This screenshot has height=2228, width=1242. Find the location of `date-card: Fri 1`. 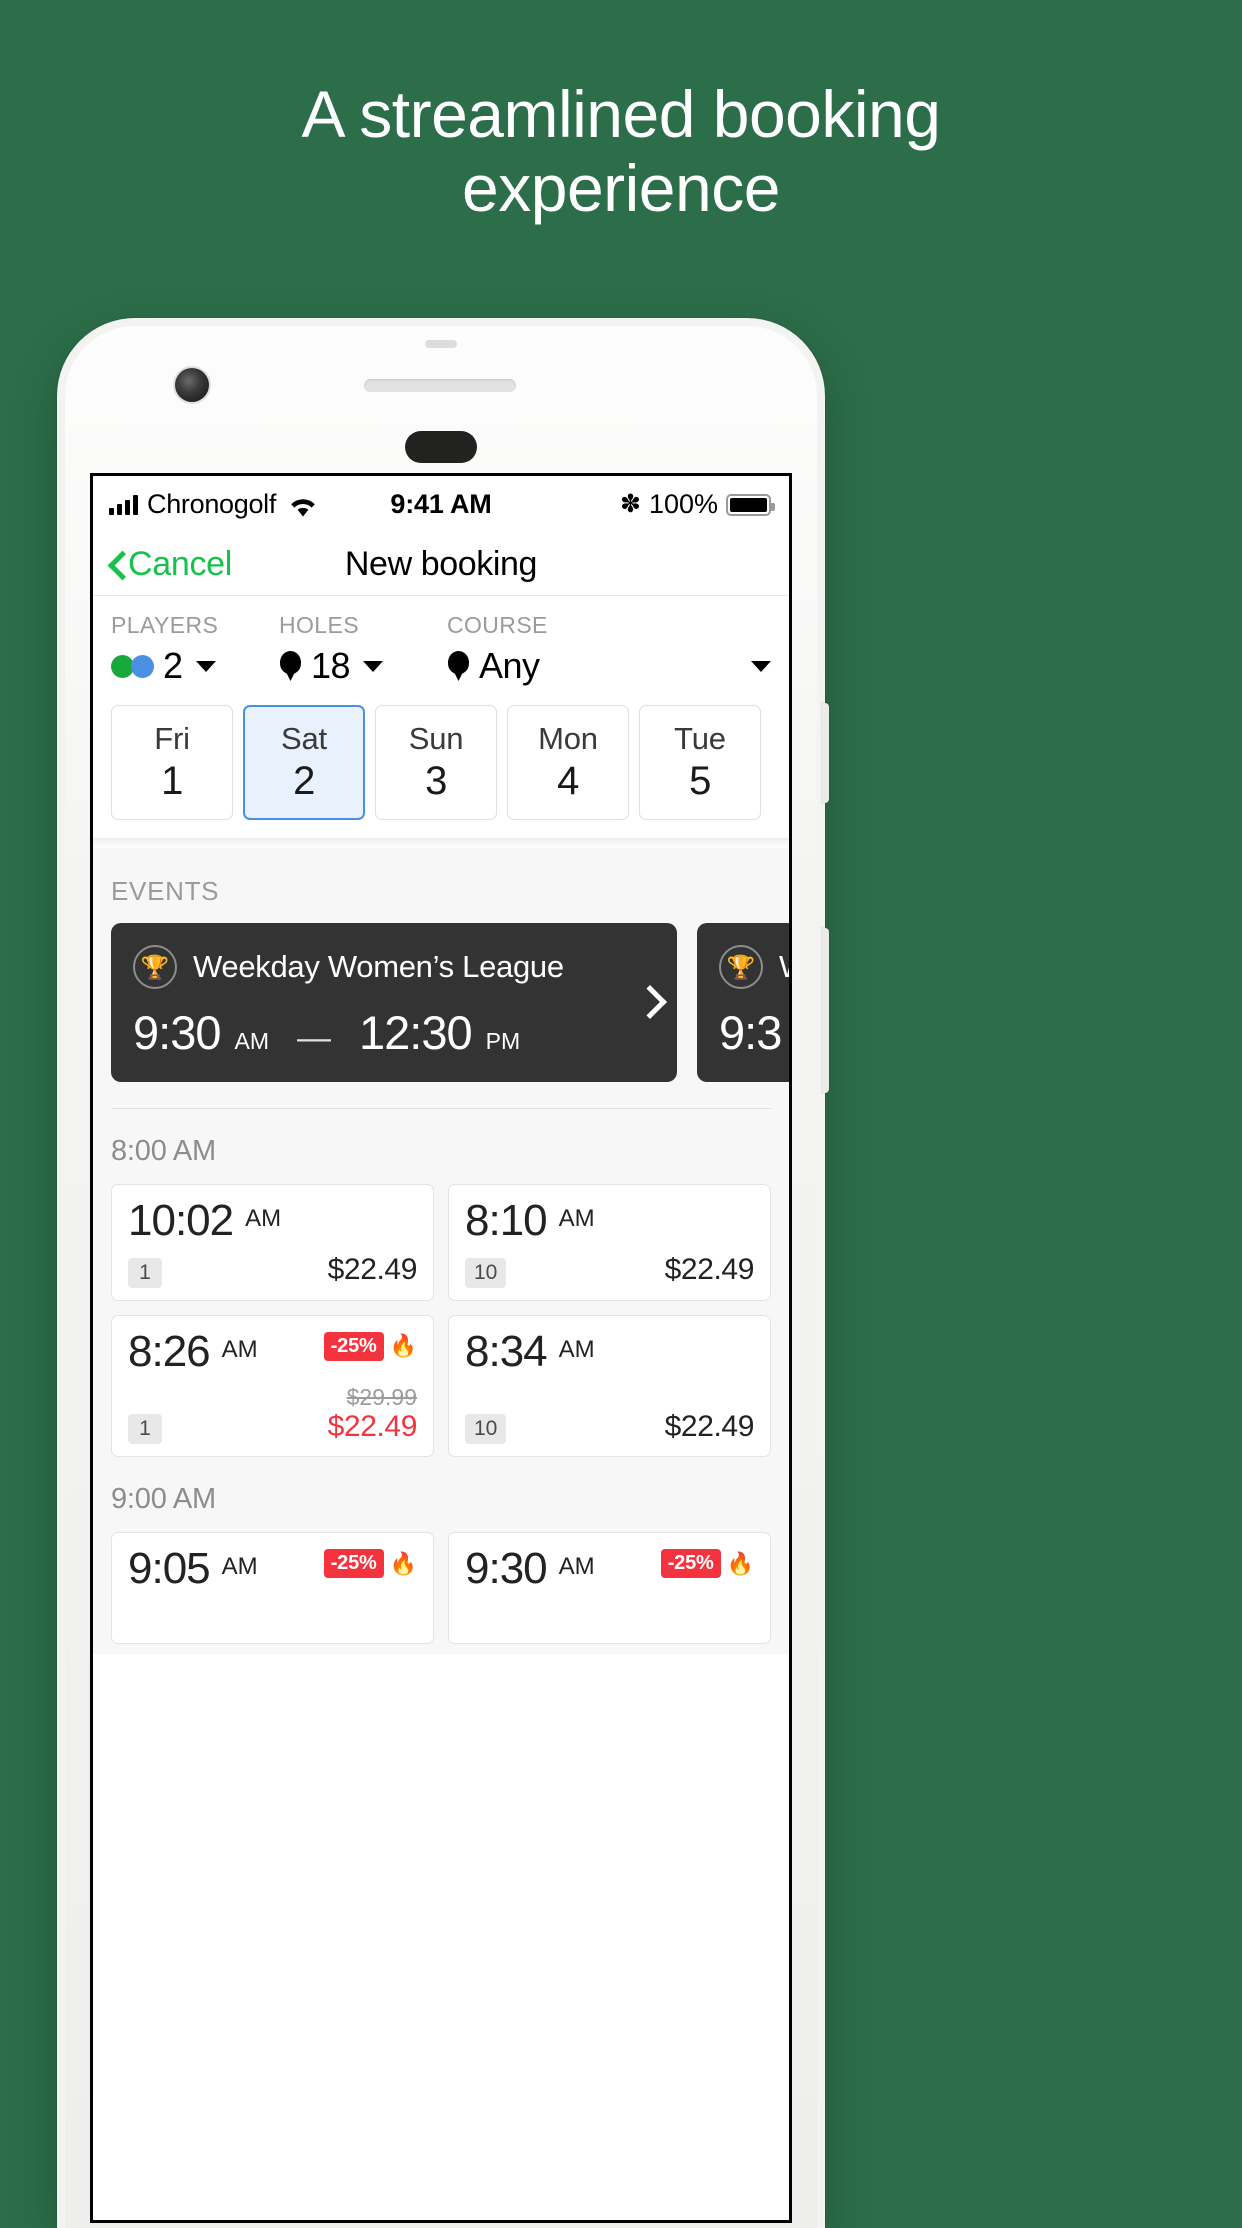

date-card: Fri 1 is located at coordinates (172, 762).